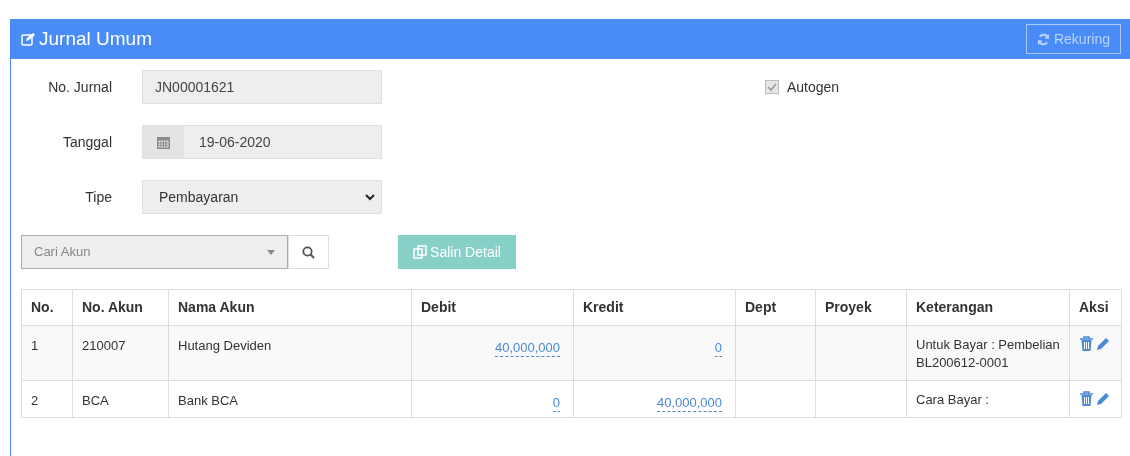 This screenshot has height=456, width=1130. Describe the element at coordinates (262, 142) in the screenshot. I see `date-field: 19-06-2020` at that location.